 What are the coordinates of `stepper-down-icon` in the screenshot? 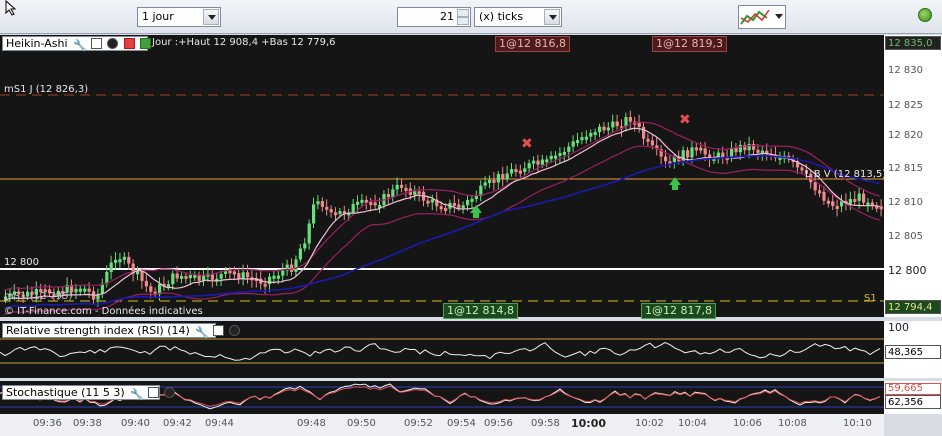 It's located at (463, 21).